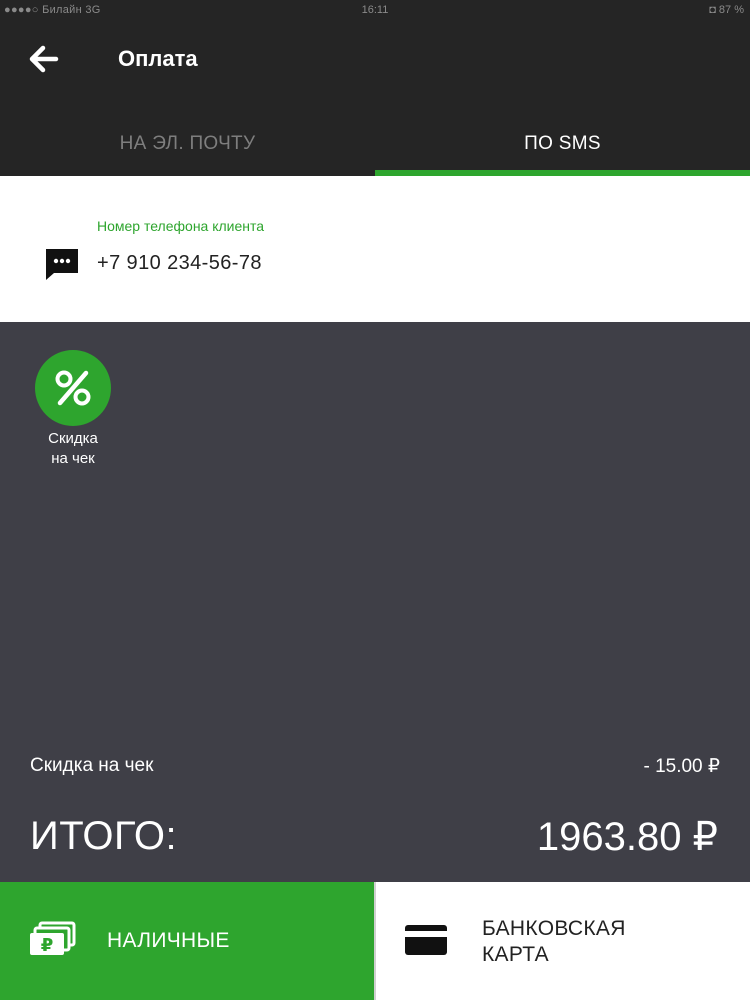 Image resolution: width=750 pixels, height=1000 pixels. I want to click on cash-icon: ₽, so click(52, 940).